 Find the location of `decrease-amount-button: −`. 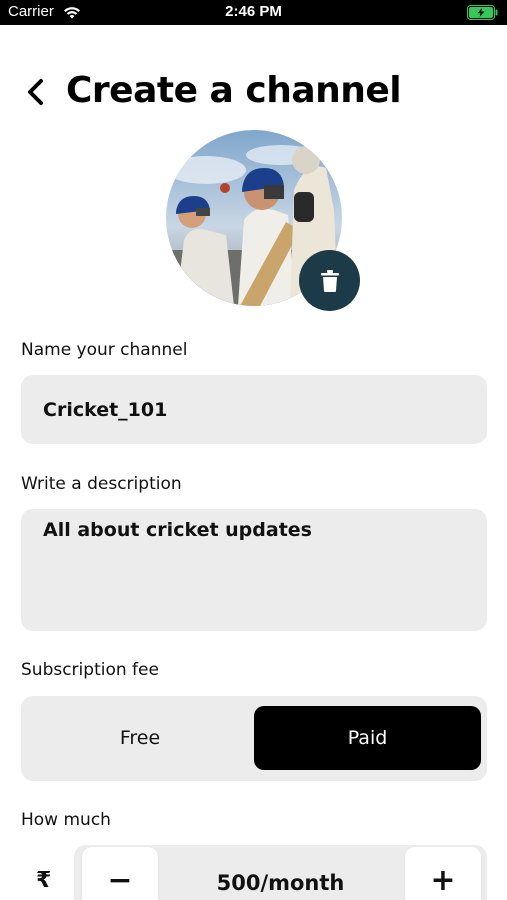

decrease-amount-button: − is located at coordinates (120, 873).